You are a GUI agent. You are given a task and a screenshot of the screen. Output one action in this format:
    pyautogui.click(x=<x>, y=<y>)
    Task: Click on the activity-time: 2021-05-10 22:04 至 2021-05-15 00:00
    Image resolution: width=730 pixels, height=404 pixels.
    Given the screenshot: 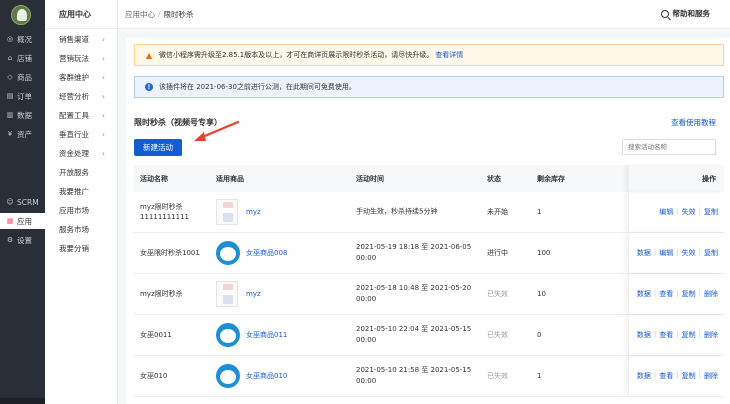 What is the action you would take?
    pyautogui.click(x=414, y=334)
    